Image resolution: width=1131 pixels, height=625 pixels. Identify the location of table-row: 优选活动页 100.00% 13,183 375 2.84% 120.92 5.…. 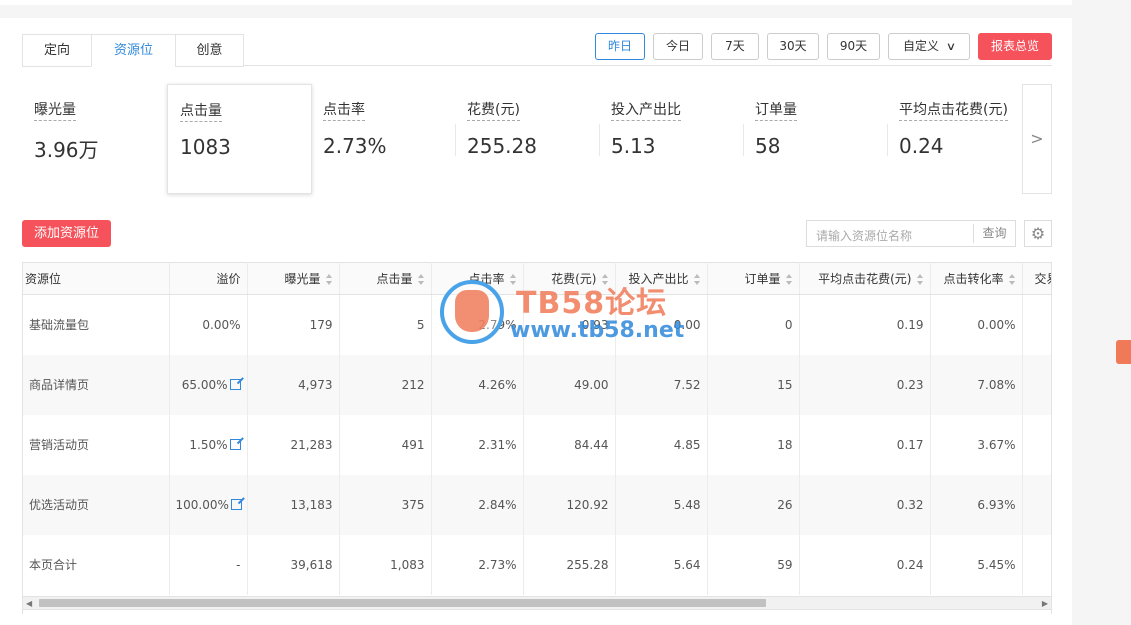
(537, 504).